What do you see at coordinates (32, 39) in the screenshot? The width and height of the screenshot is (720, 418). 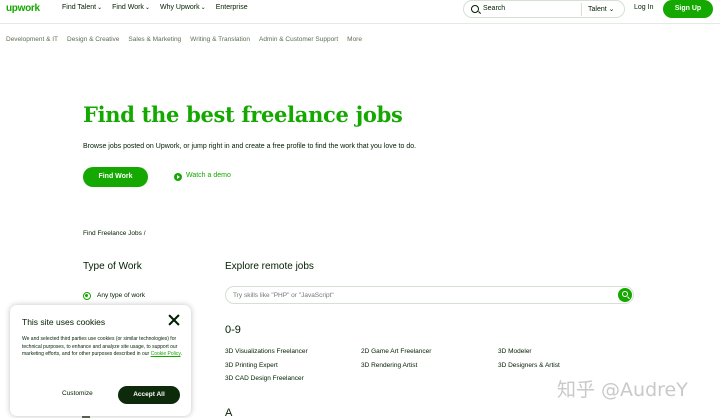 I see `category-development: Development & IT` at bounding box center [32, 39].